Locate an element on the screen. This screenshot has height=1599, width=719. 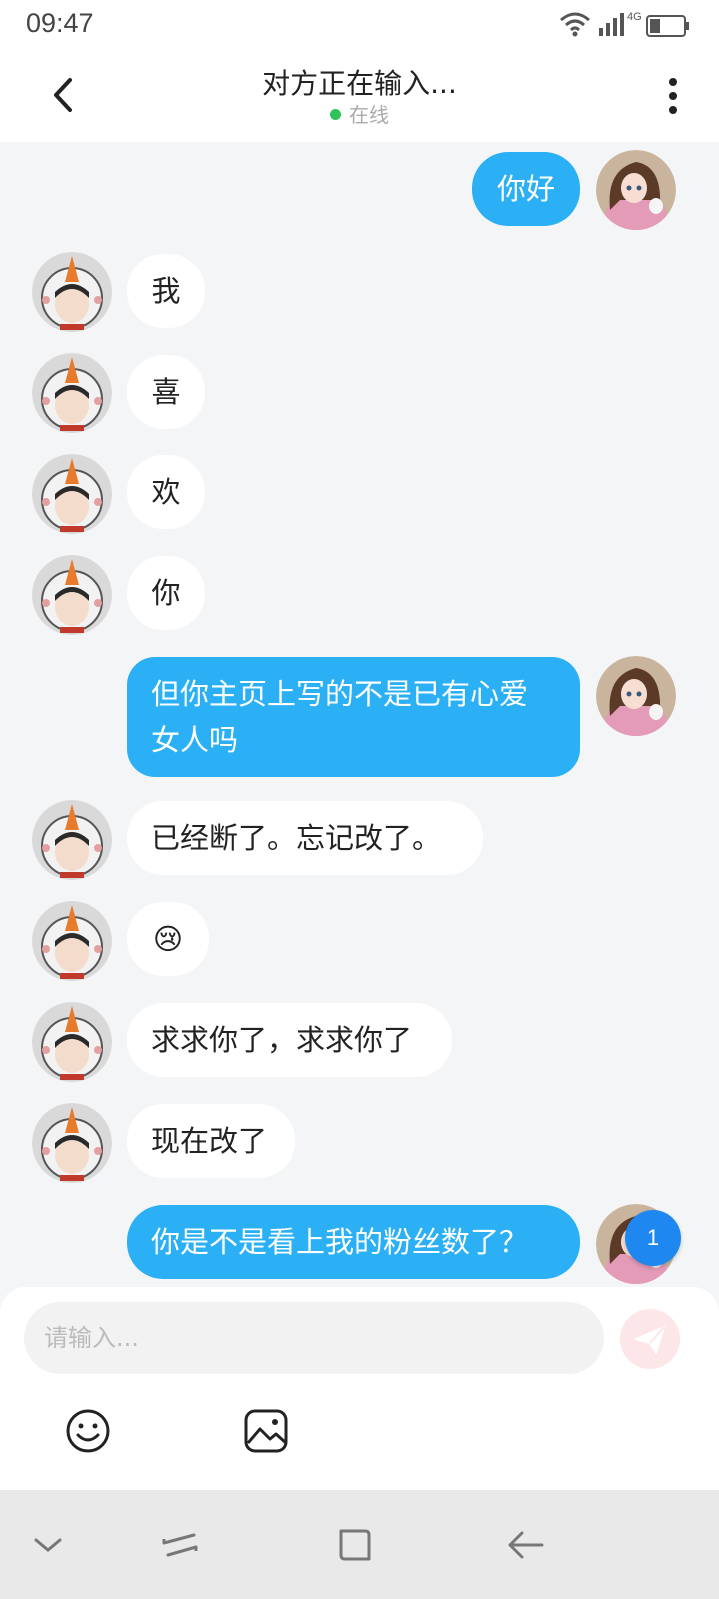
message-input is located at coordinates (314, 1338).